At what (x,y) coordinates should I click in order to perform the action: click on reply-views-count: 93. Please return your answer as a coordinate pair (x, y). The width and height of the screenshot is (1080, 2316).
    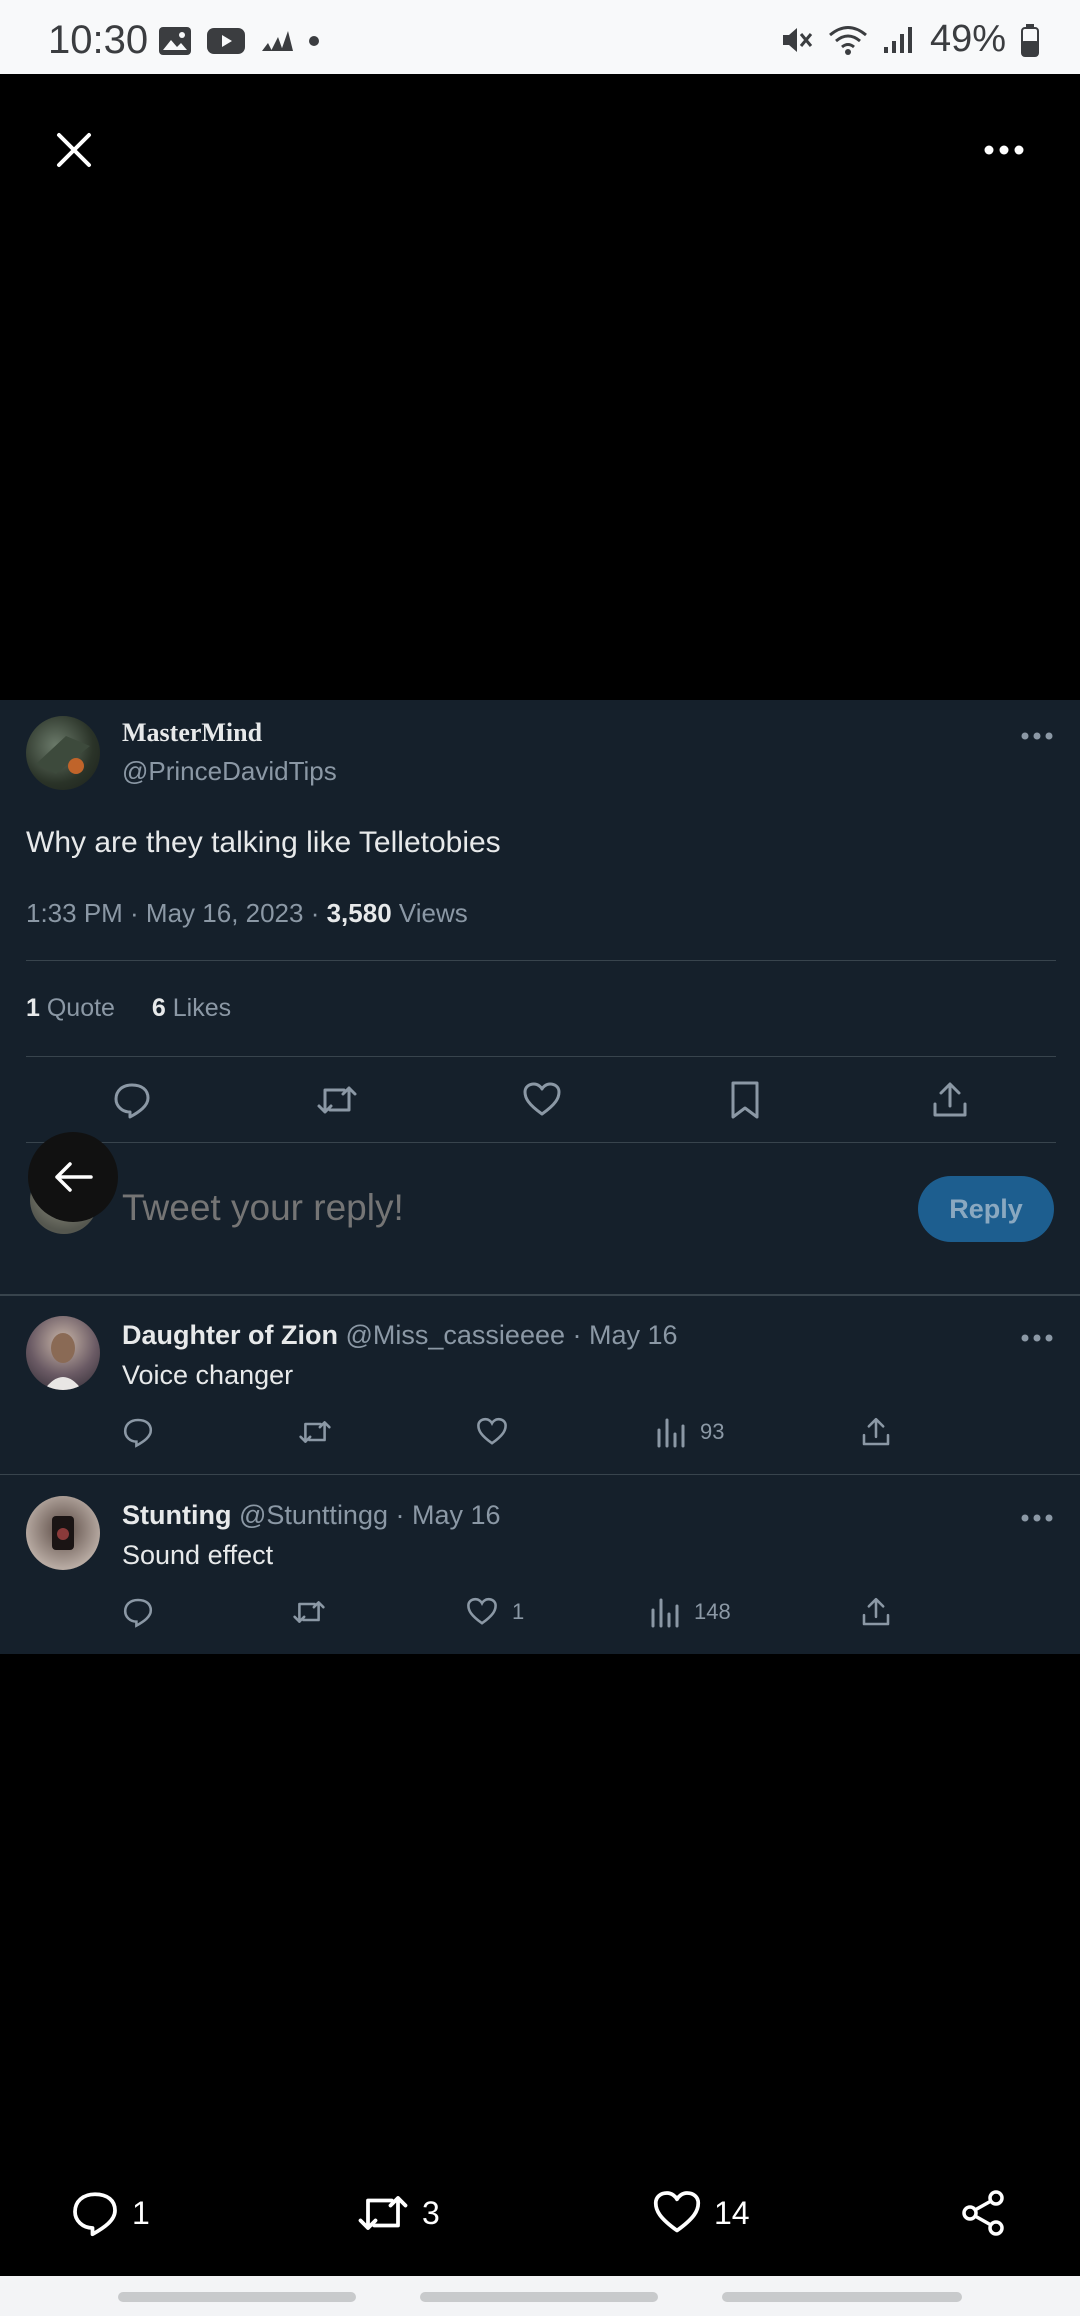
    Looking at the image, I should click on (712, 1431).